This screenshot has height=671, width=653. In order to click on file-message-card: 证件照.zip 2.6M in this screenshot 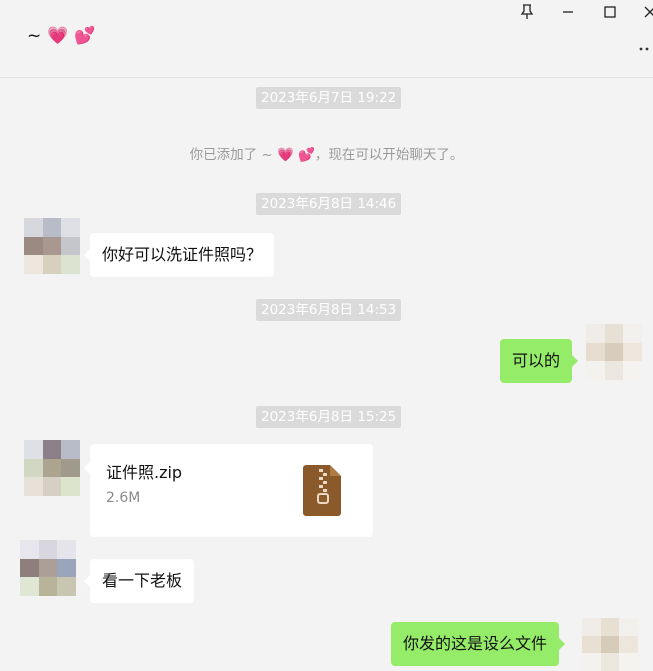, I will do `click(228, 490)`.